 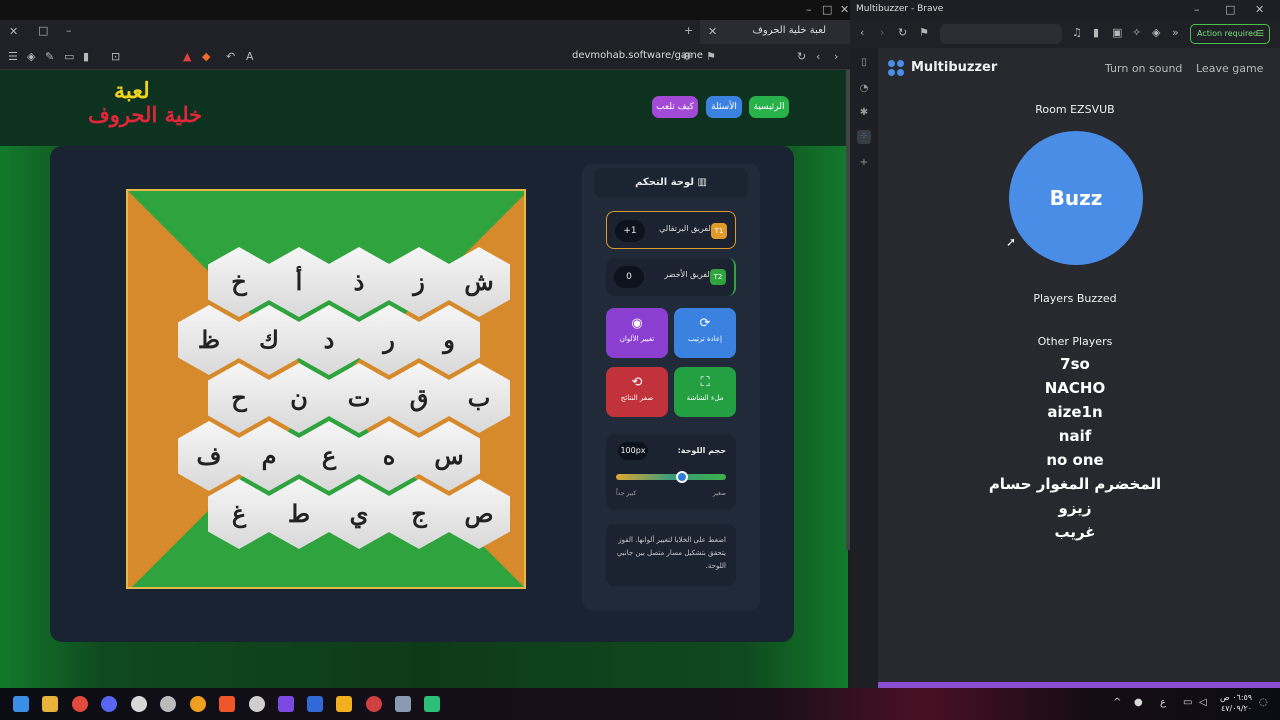 What do you see at coordinates (900, 9) in the screenshot?
I see `window-title: Multibuzzer - Brave` at bounding box center [900, 9].